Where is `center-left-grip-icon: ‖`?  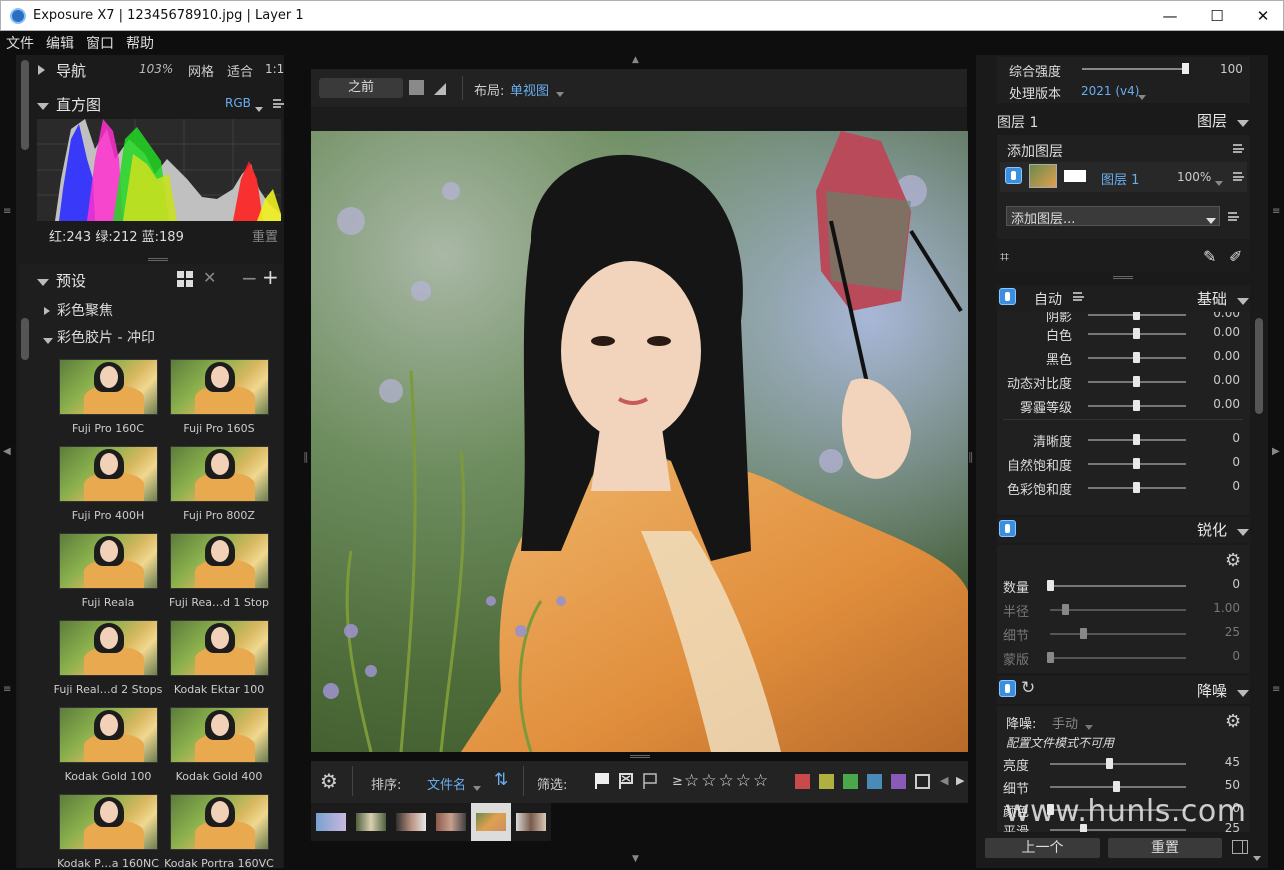 center-left-grip-icon: ‖ is located at coordinates (306, 456).